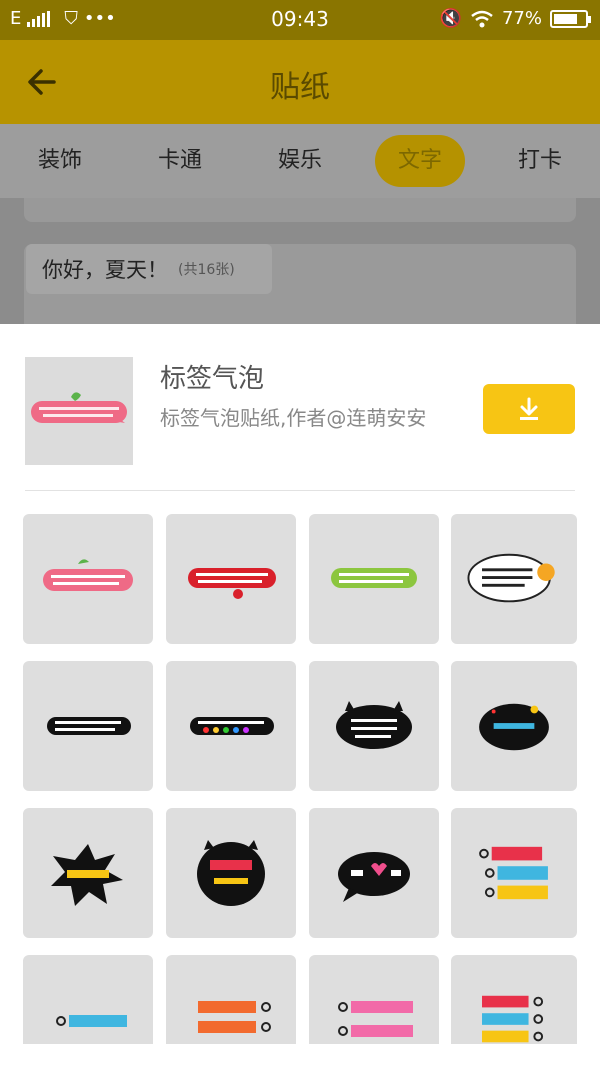 The image size is (600, 1067). I want to click on pack-name: 标签气泡, so click(212, 379).